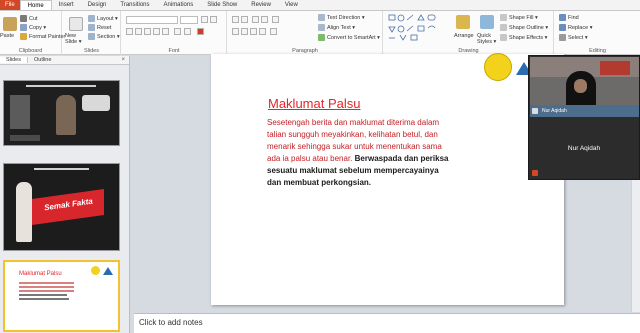 The image size is (640, 333). Describe the element at coordinates (573, 37) in the screenshot. I see `select-button: Select ▾` at that location.